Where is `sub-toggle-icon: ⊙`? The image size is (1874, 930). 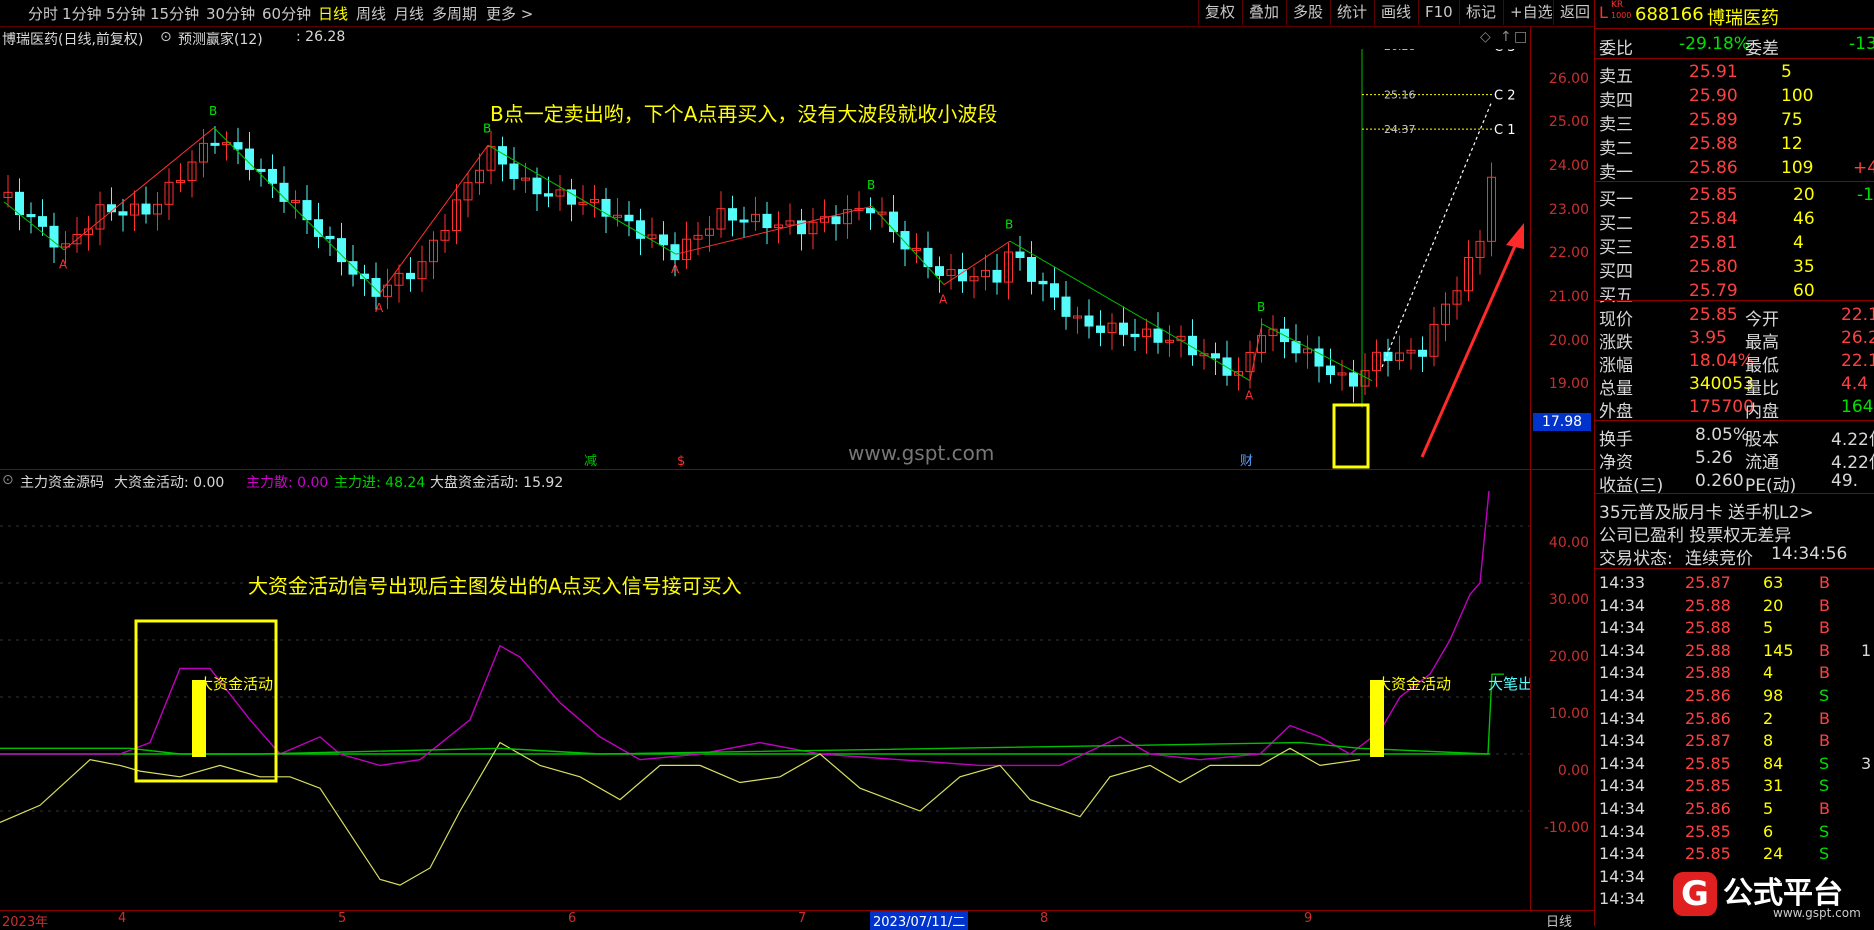
sub-toggle-icon: ⊙ is located at coordinates (8, 480).